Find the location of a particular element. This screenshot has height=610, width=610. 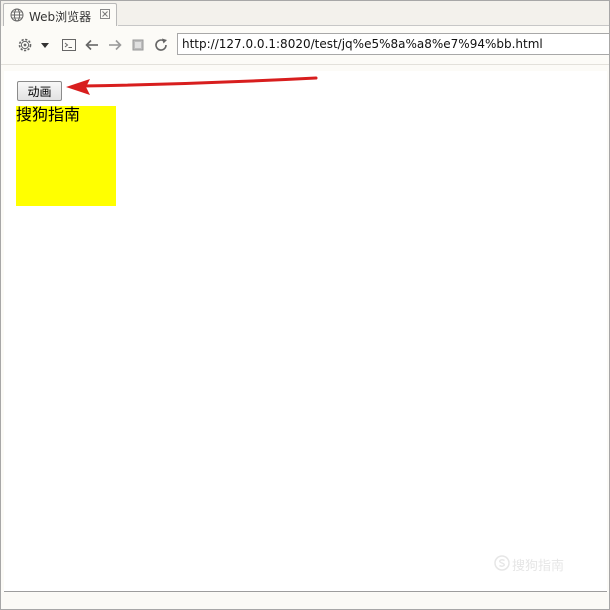

tab-bar: Web浏览器 is located at coordinates (305, 13).